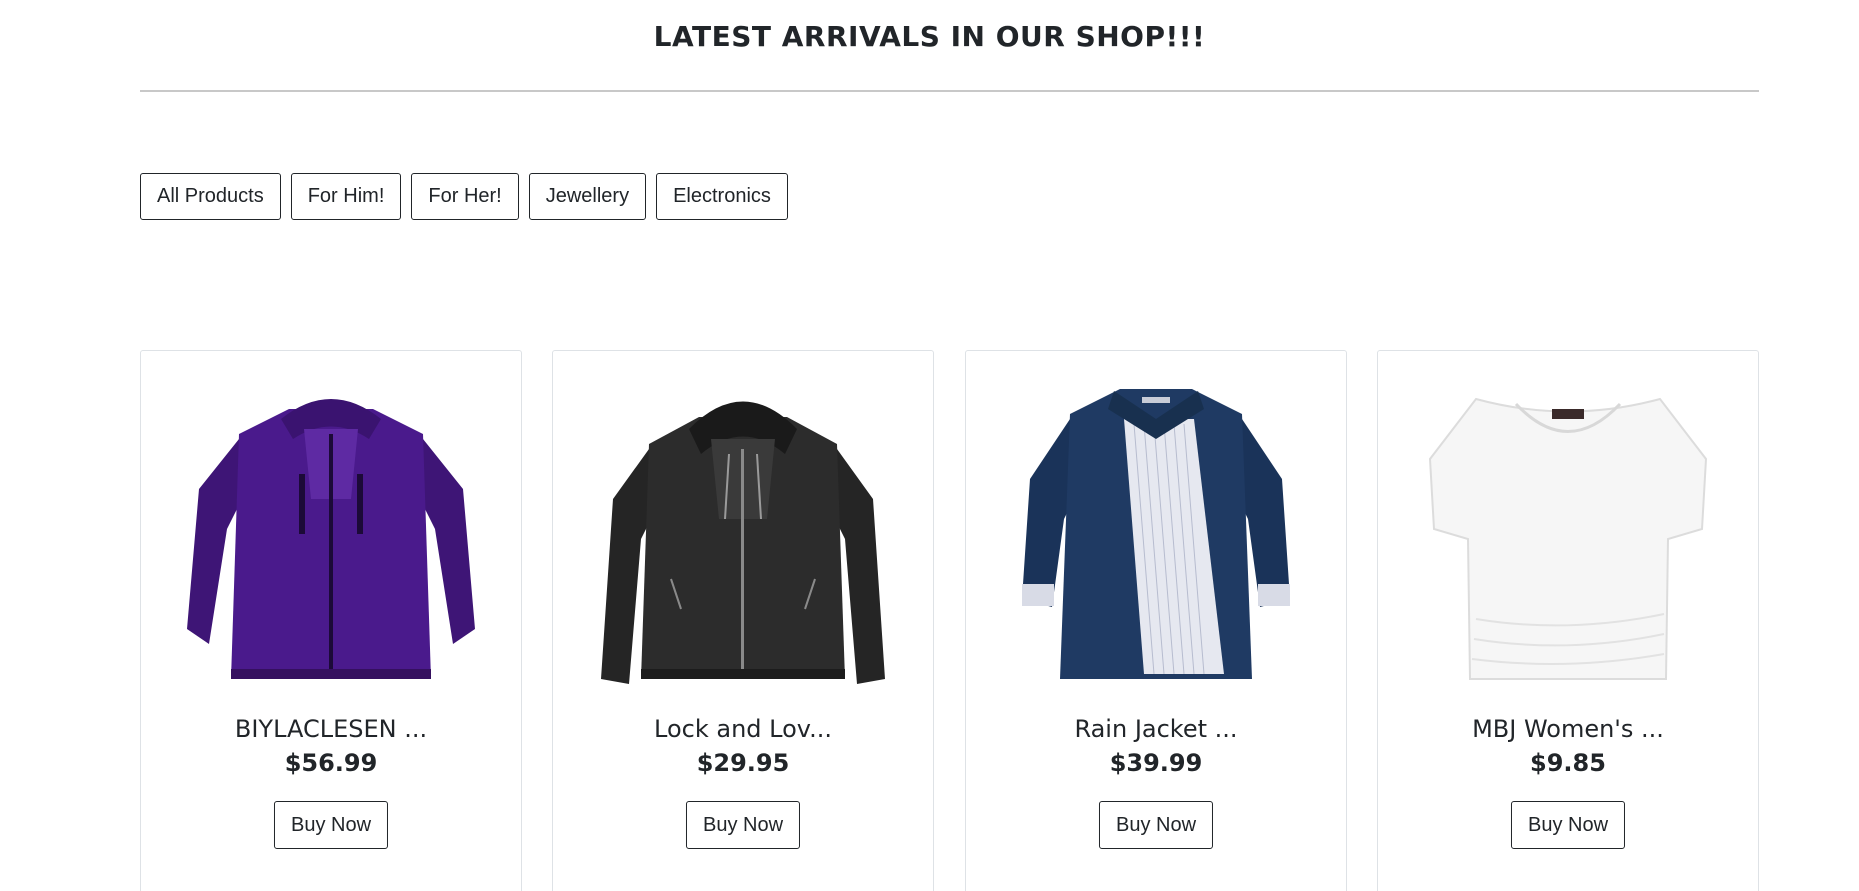  What do you see at coordinates (743, 763) in the screenshot?
I see `product-price: $29.95` at bounding box center [743, 763].